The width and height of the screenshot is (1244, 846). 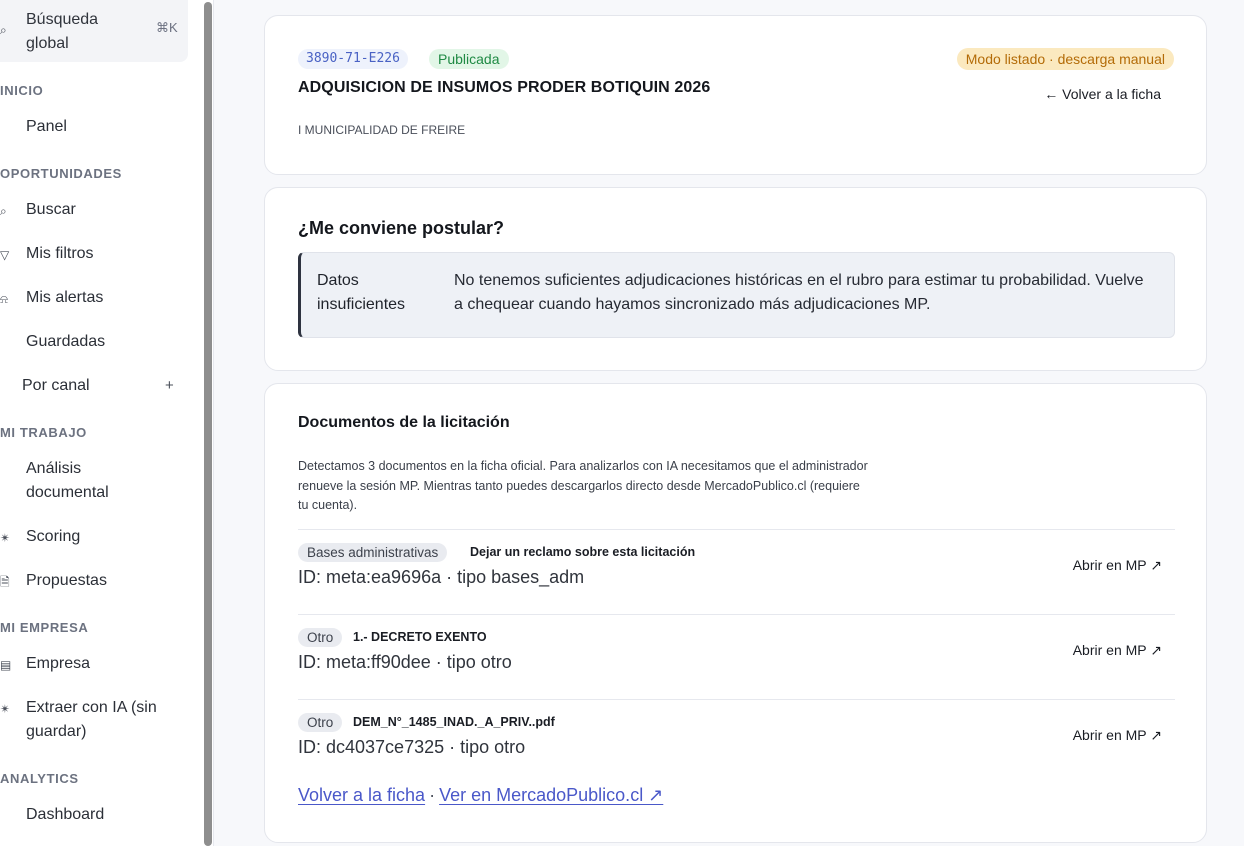 What do you see at coordinates (67, 480) in the screenshot?
I see `sidebar-item-label: Análisis documental` at bounding box center [67, 480].